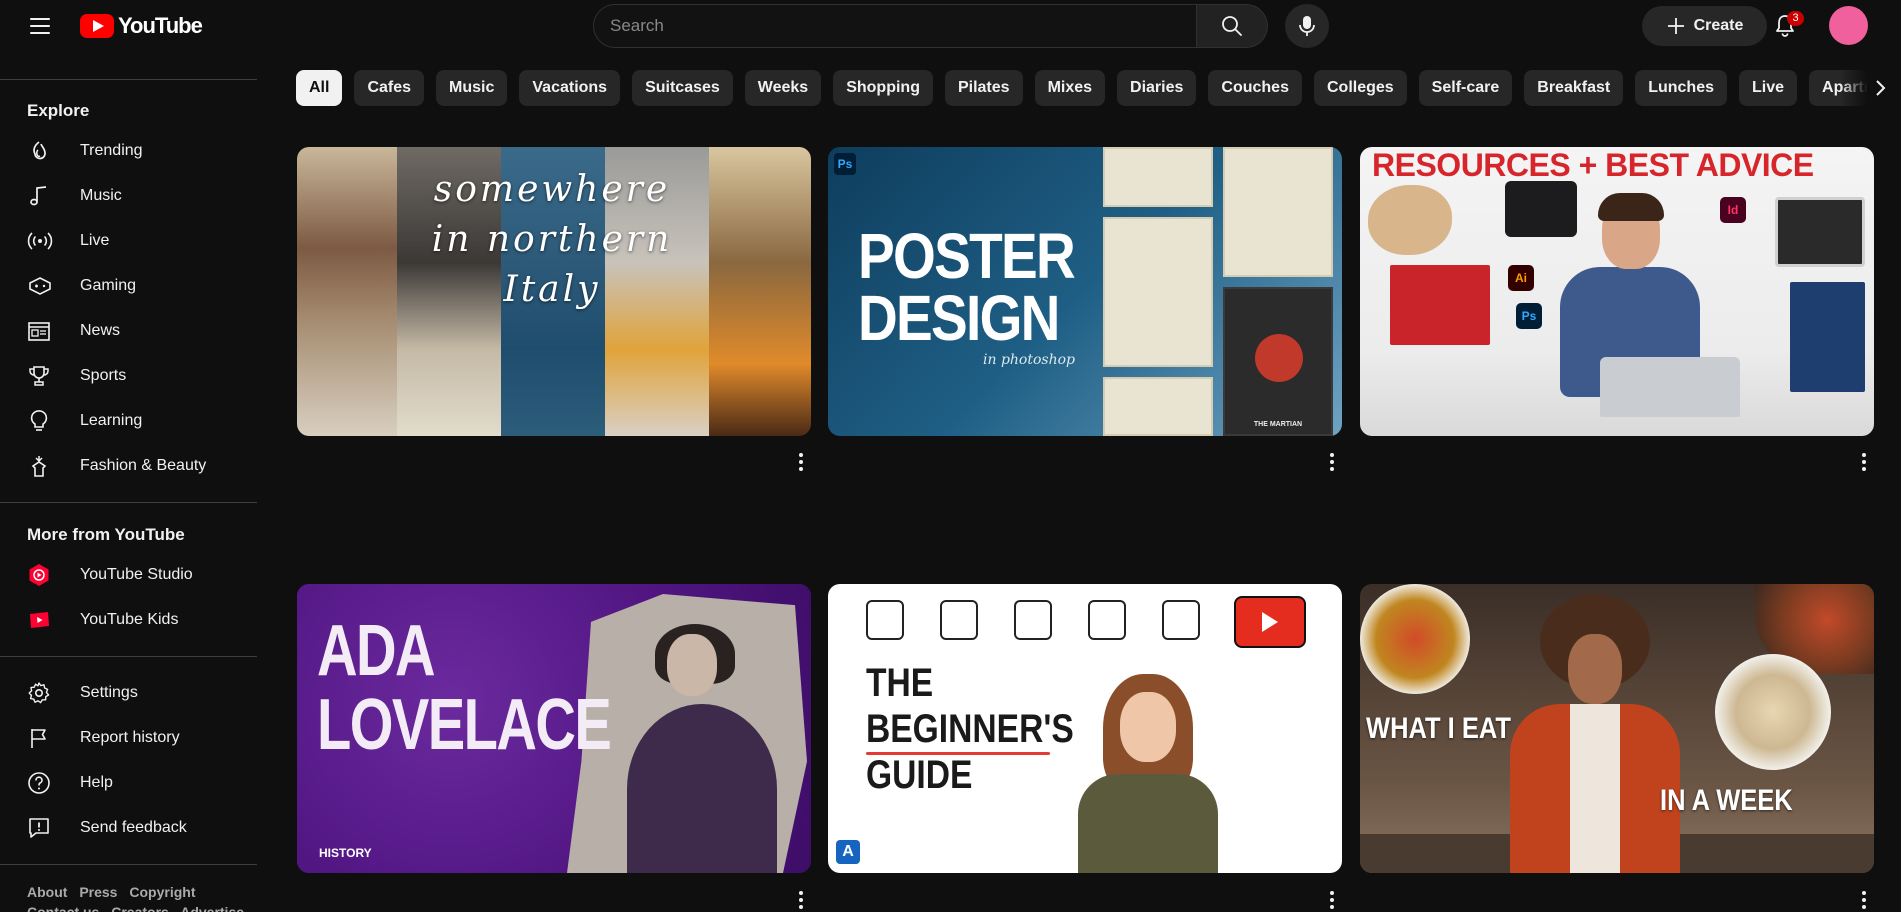  Describe the element at coordinates (783, 88) in the screenshot. I see `chip-weeks: Weeks` at that location.